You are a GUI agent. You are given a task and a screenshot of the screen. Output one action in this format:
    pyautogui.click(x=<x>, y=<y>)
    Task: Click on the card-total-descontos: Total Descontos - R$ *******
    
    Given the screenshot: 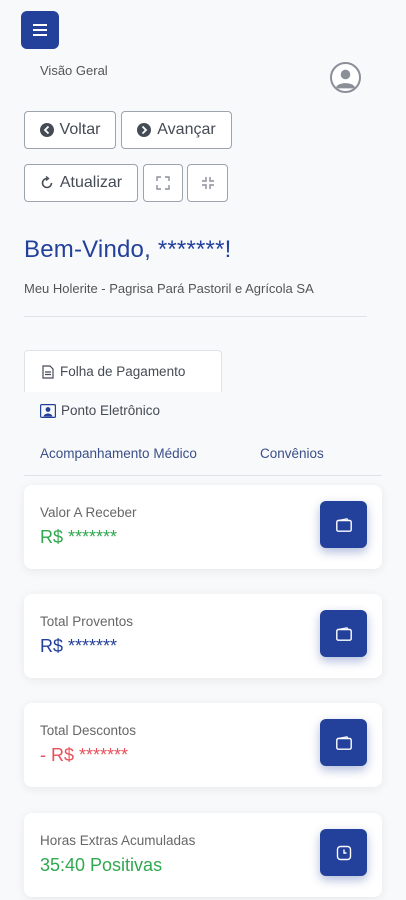 What is the action you would take?
    pyautogui.click(x=203, y=745)
    